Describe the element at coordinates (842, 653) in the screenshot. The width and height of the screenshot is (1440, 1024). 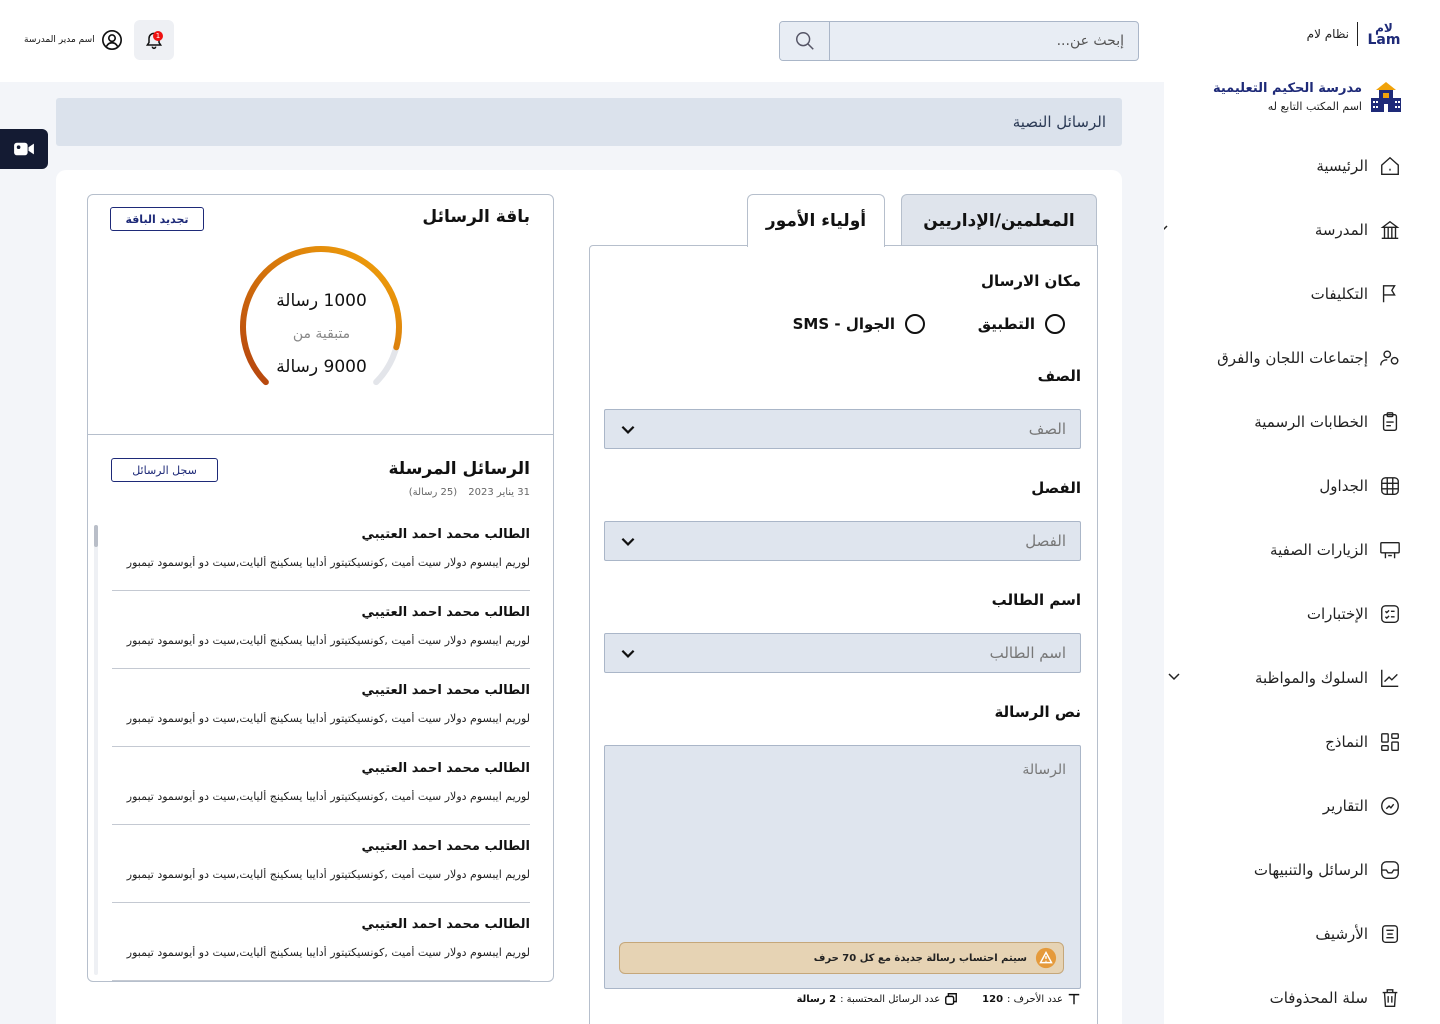
I see `student-select: اسم الطالب` at that location.